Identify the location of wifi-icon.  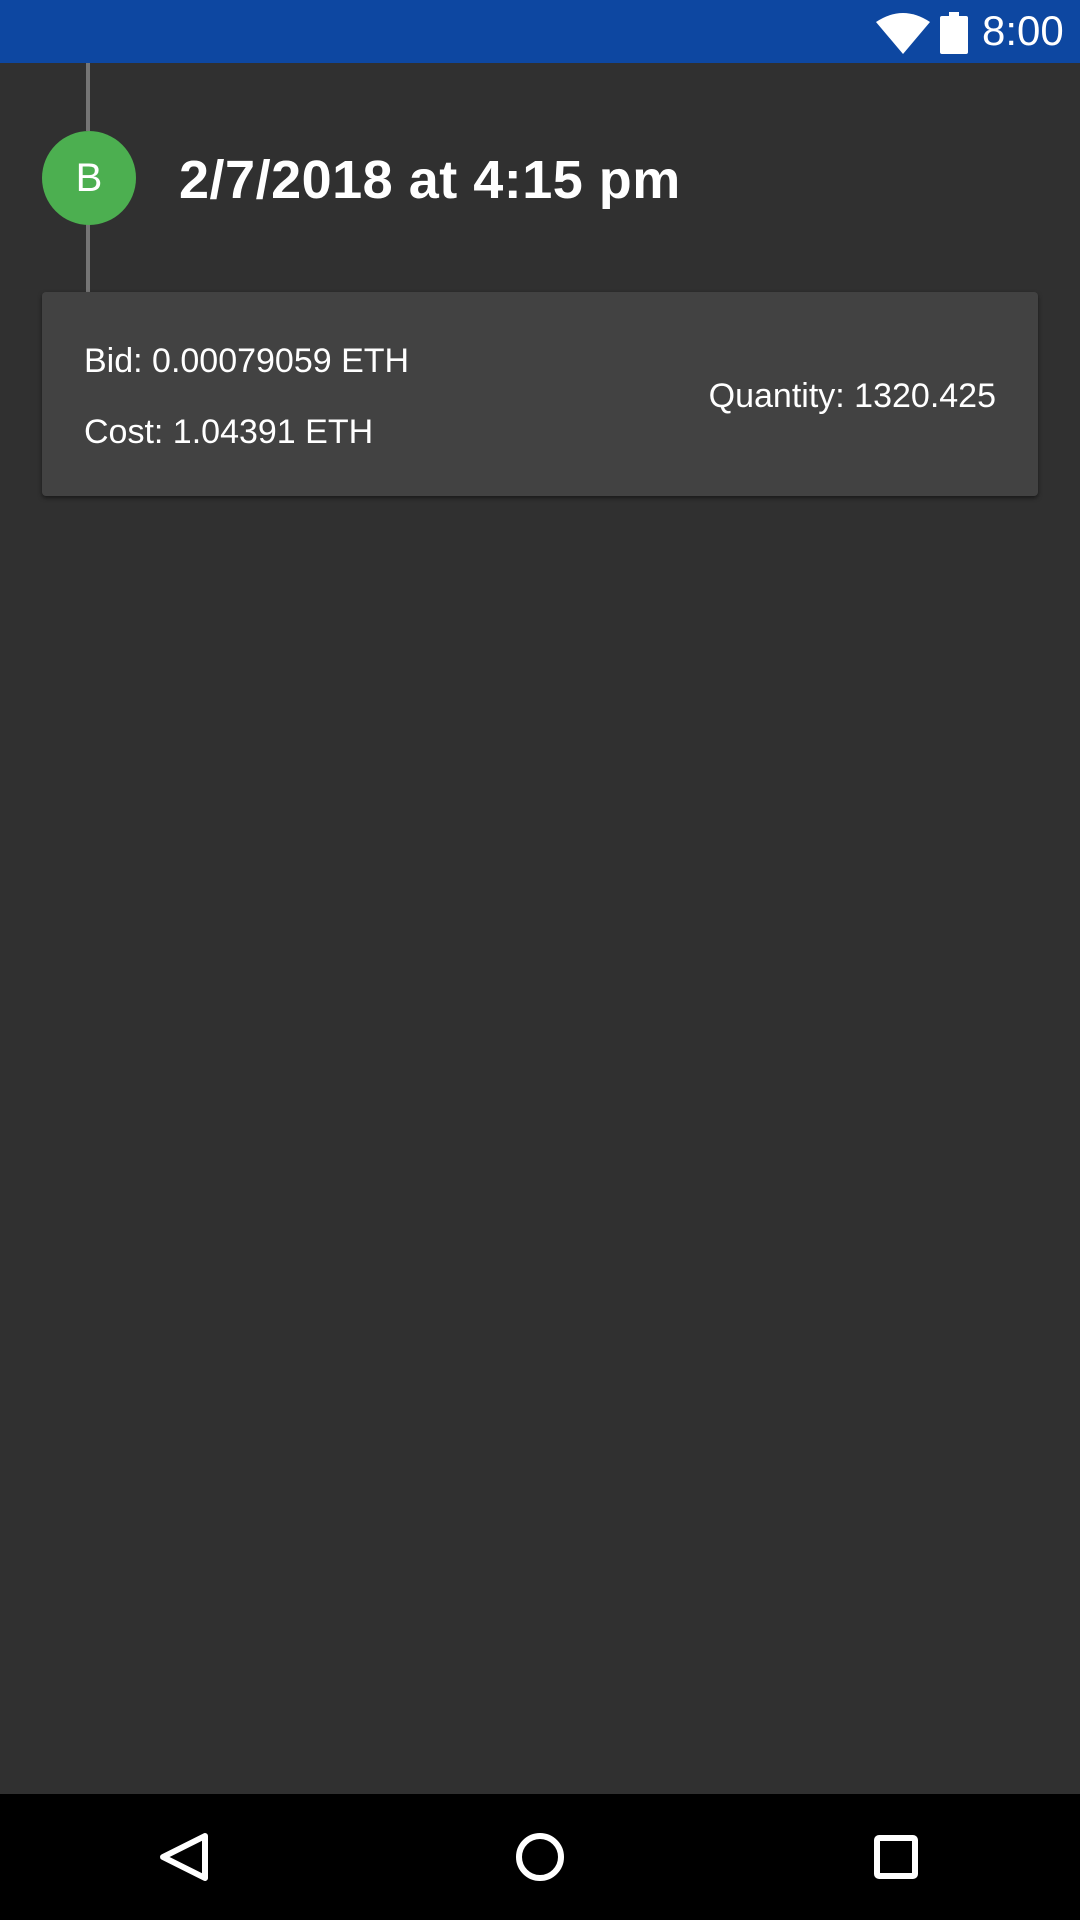
(903, 33).